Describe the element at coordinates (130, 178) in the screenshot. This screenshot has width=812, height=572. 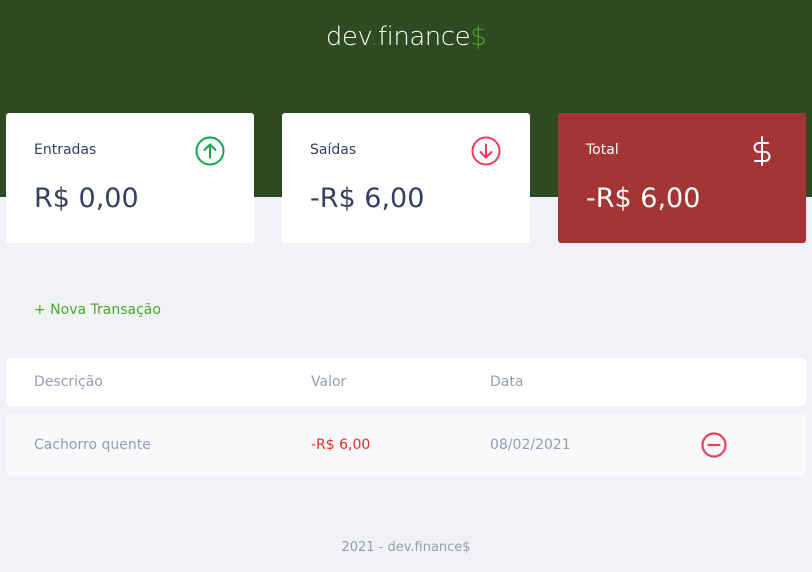
I see `income-card: Entradas R$ 0,00` at that location.